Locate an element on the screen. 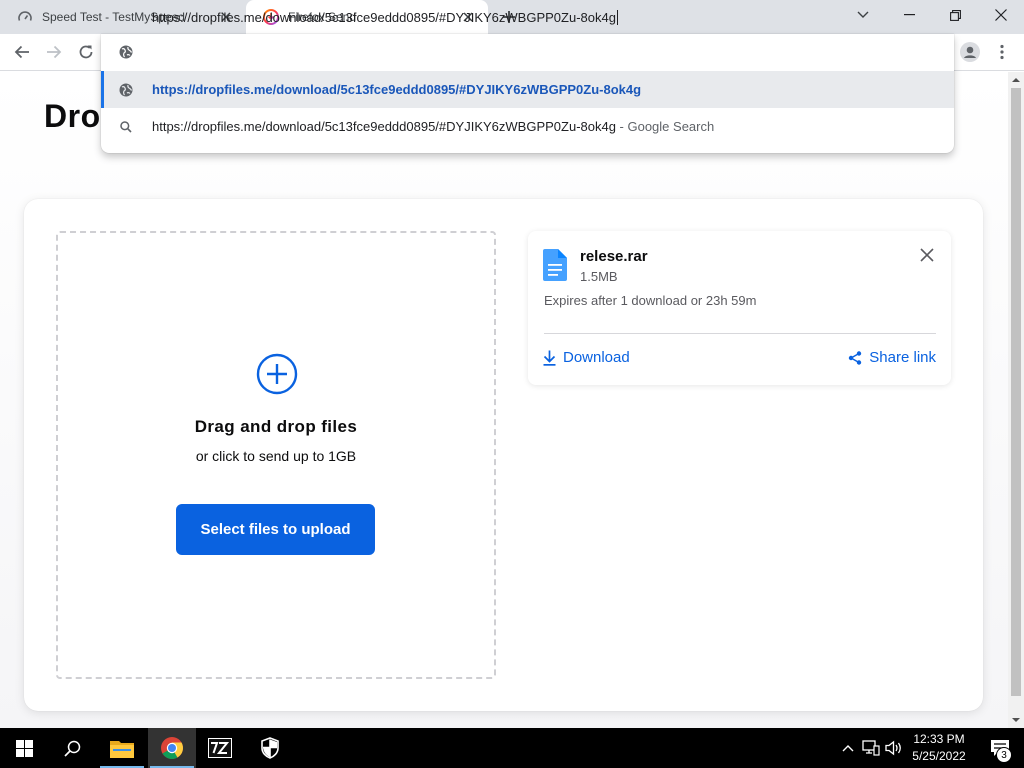  action-center-button: 3 is located at coordinates (1000, 748).